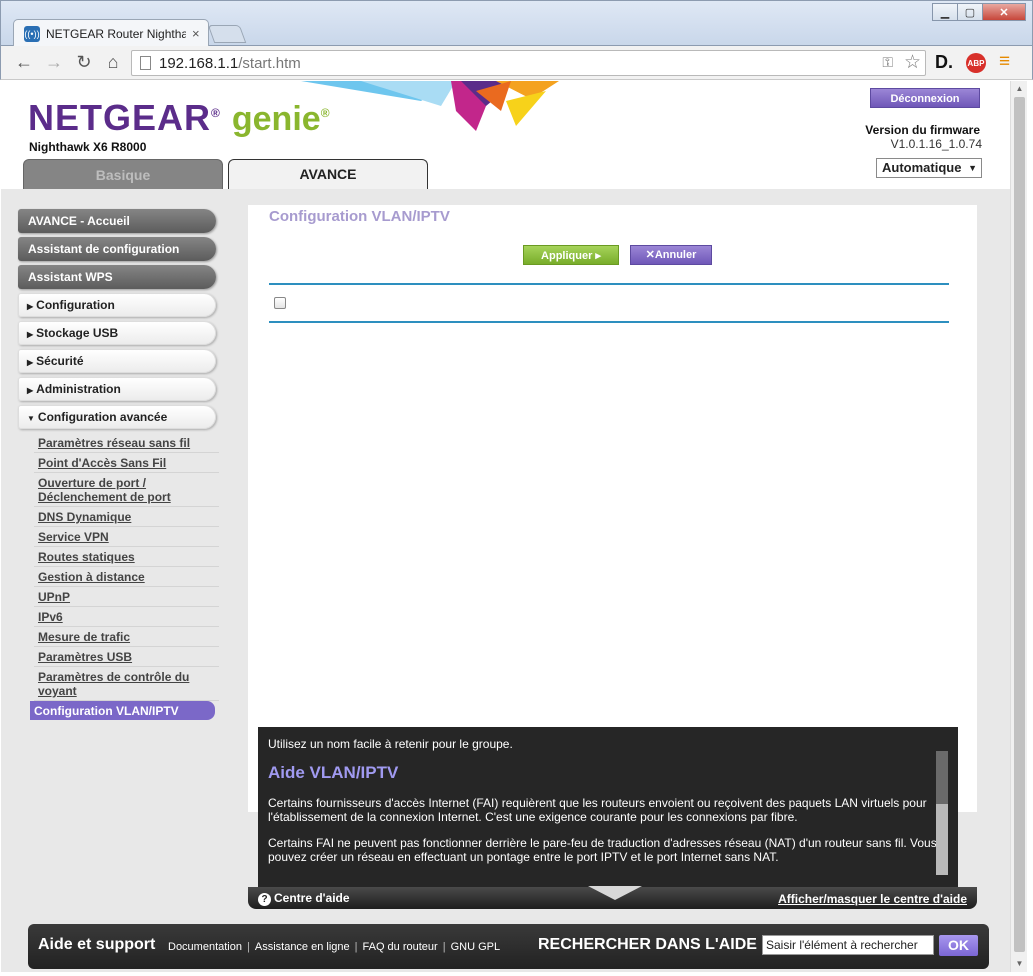  Describe the element at coordinates (126, 517) in the screenshot. I see `sidebar-item-dynamic-dns: DNS Dynamique` at that location.